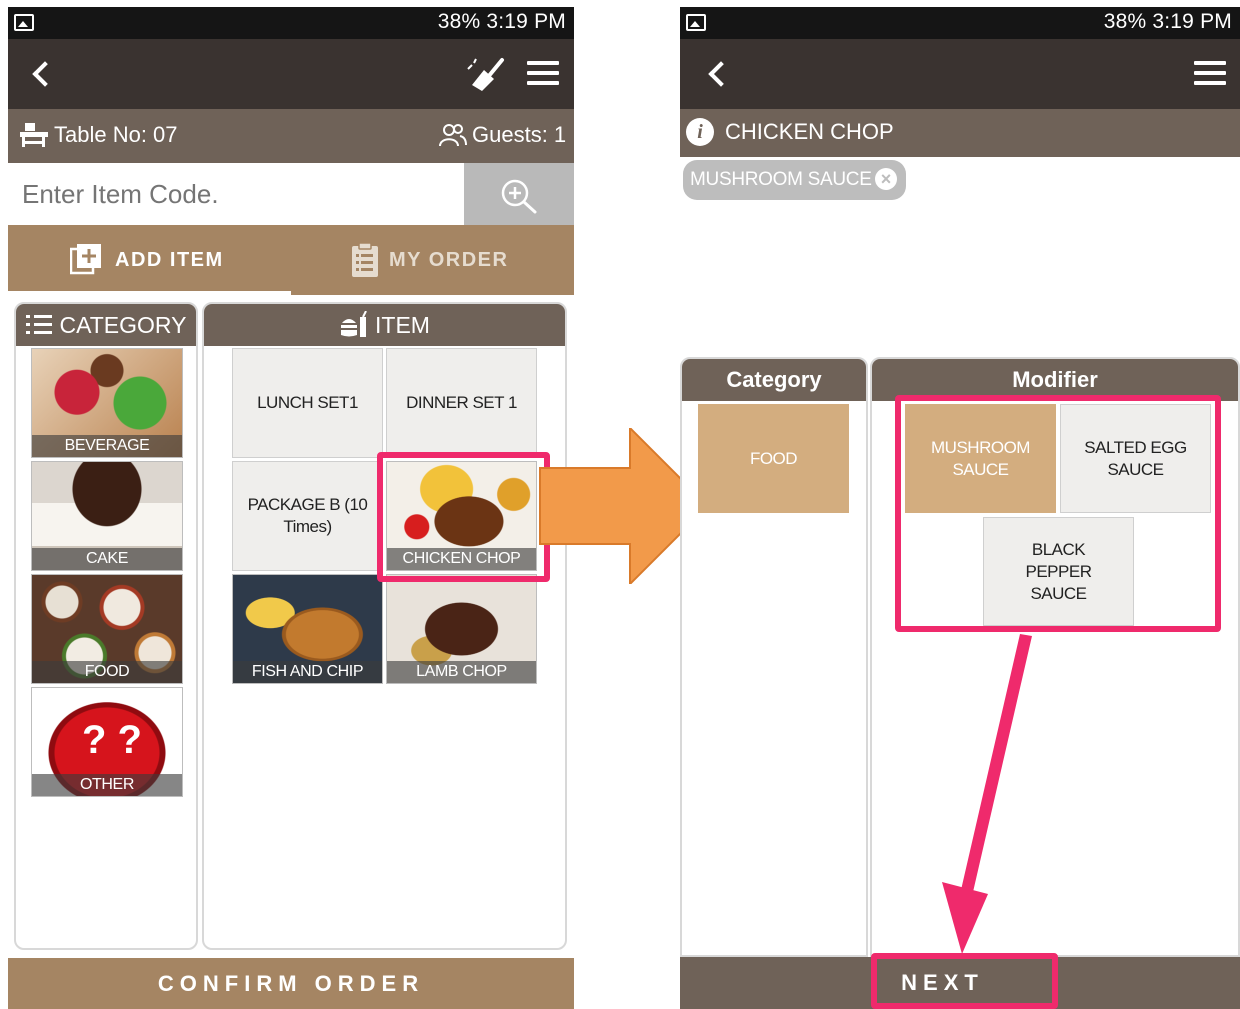  I want to click on item-lunch-set1: LUNCH SET1, so click(307, 403).